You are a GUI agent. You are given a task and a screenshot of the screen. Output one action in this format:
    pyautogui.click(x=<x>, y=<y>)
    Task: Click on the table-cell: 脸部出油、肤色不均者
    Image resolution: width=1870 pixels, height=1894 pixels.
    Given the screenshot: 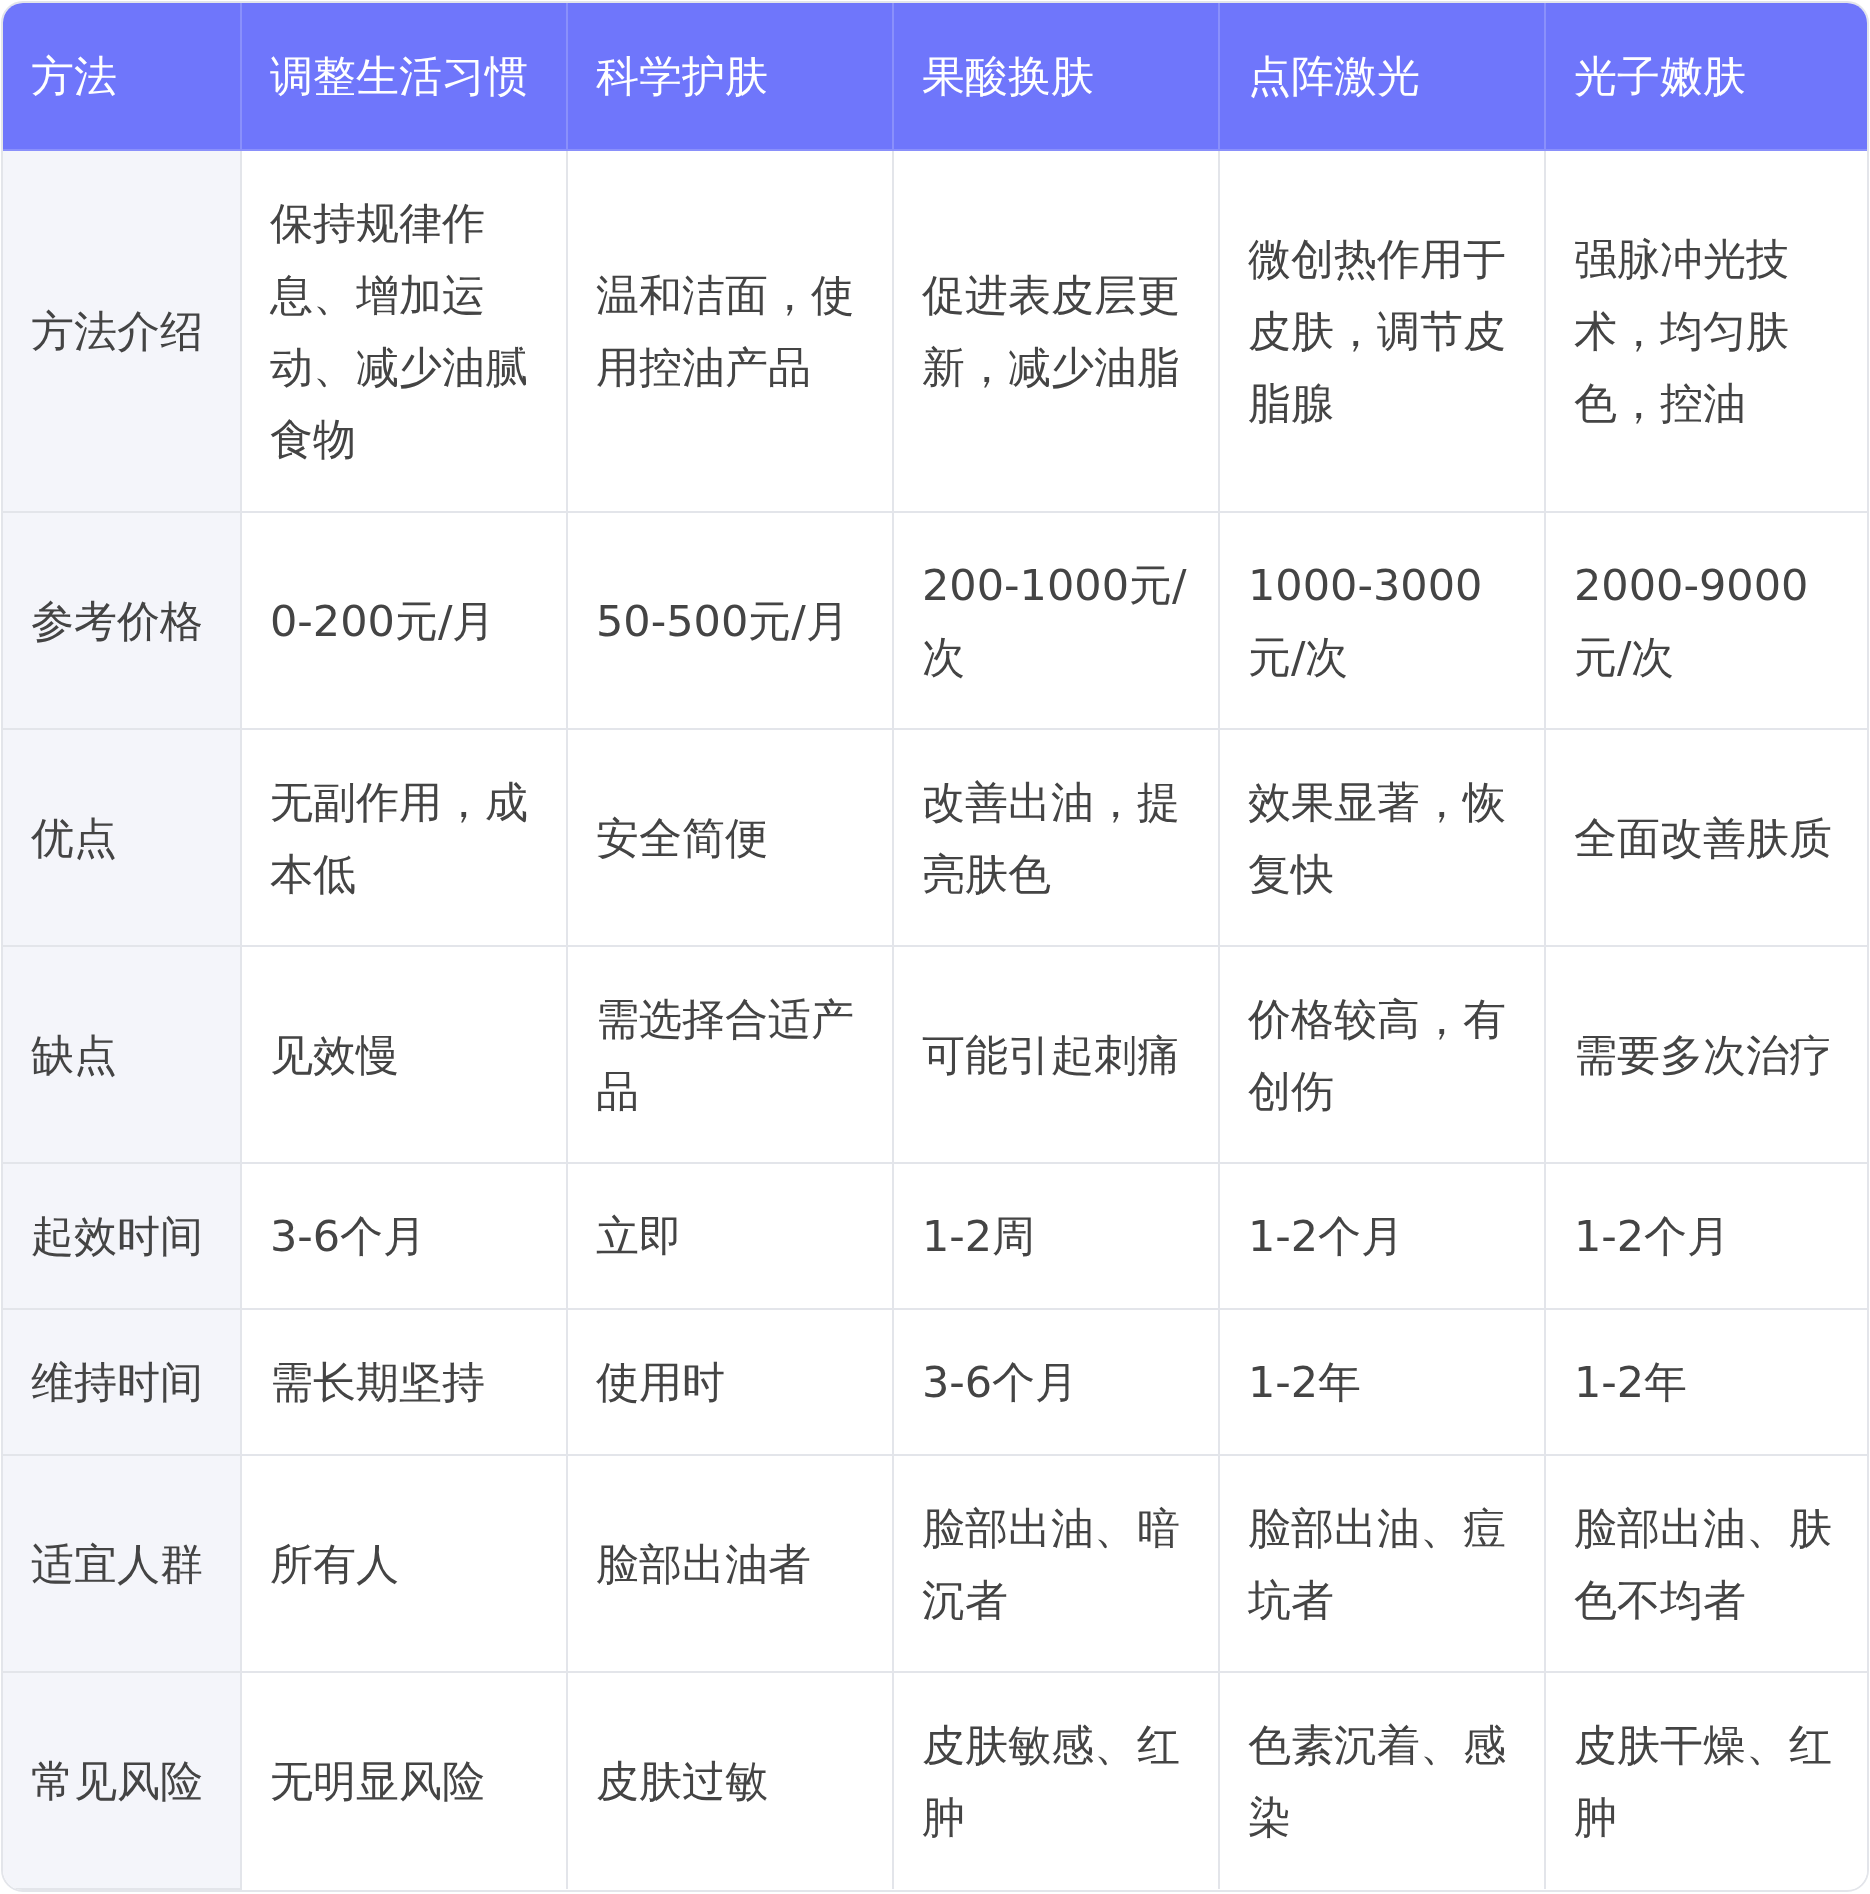 What is the action you would take?
    pyautogui.click(x=1706, y=1563)
    